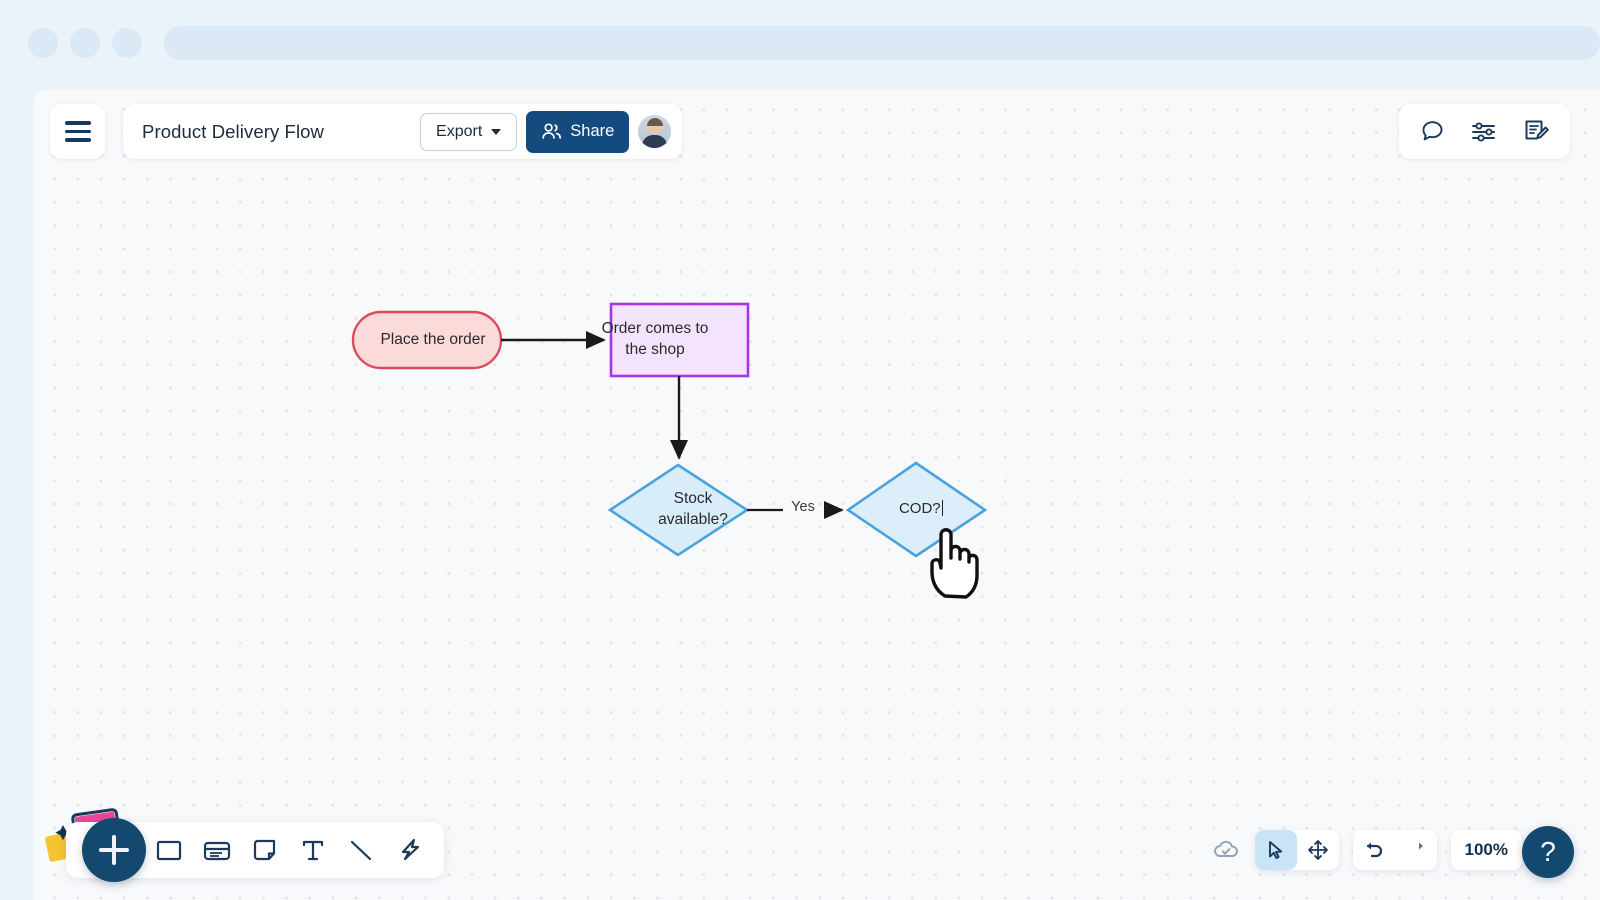 The image size is (1600, 900). Describe the element at coordinates (1374, 850) in the screenshot. I see `undo-icon` at that location.